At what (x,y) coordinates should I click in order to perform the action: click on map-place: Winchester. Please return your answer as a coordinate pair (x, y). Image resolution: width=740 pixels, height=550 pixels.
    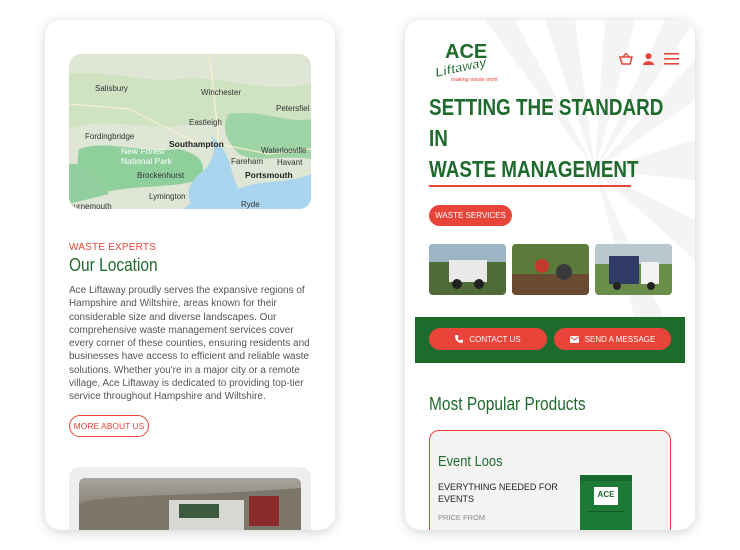
    Looking at the image, I should click on (221, 92).